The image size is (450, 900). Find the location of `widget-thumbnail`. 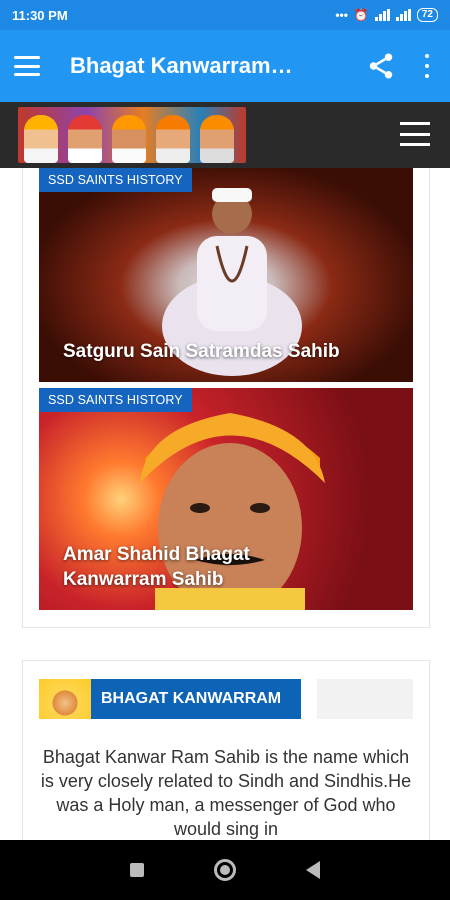

widget-thumbnail is located at coordinates (65, 699).